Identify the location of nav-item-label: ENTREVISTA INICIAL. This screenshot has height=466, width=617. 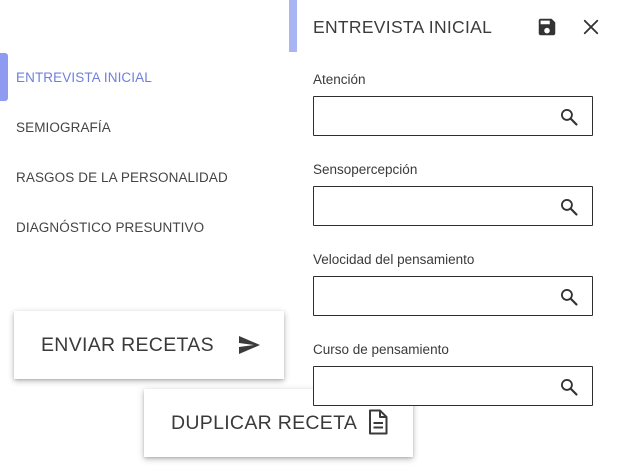
(84, 77).